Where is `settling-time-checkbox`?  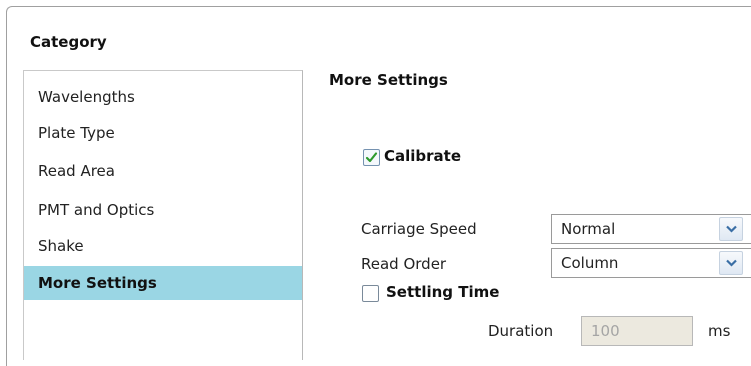
settling-time-checkbox is located at coordinates (370, 293).